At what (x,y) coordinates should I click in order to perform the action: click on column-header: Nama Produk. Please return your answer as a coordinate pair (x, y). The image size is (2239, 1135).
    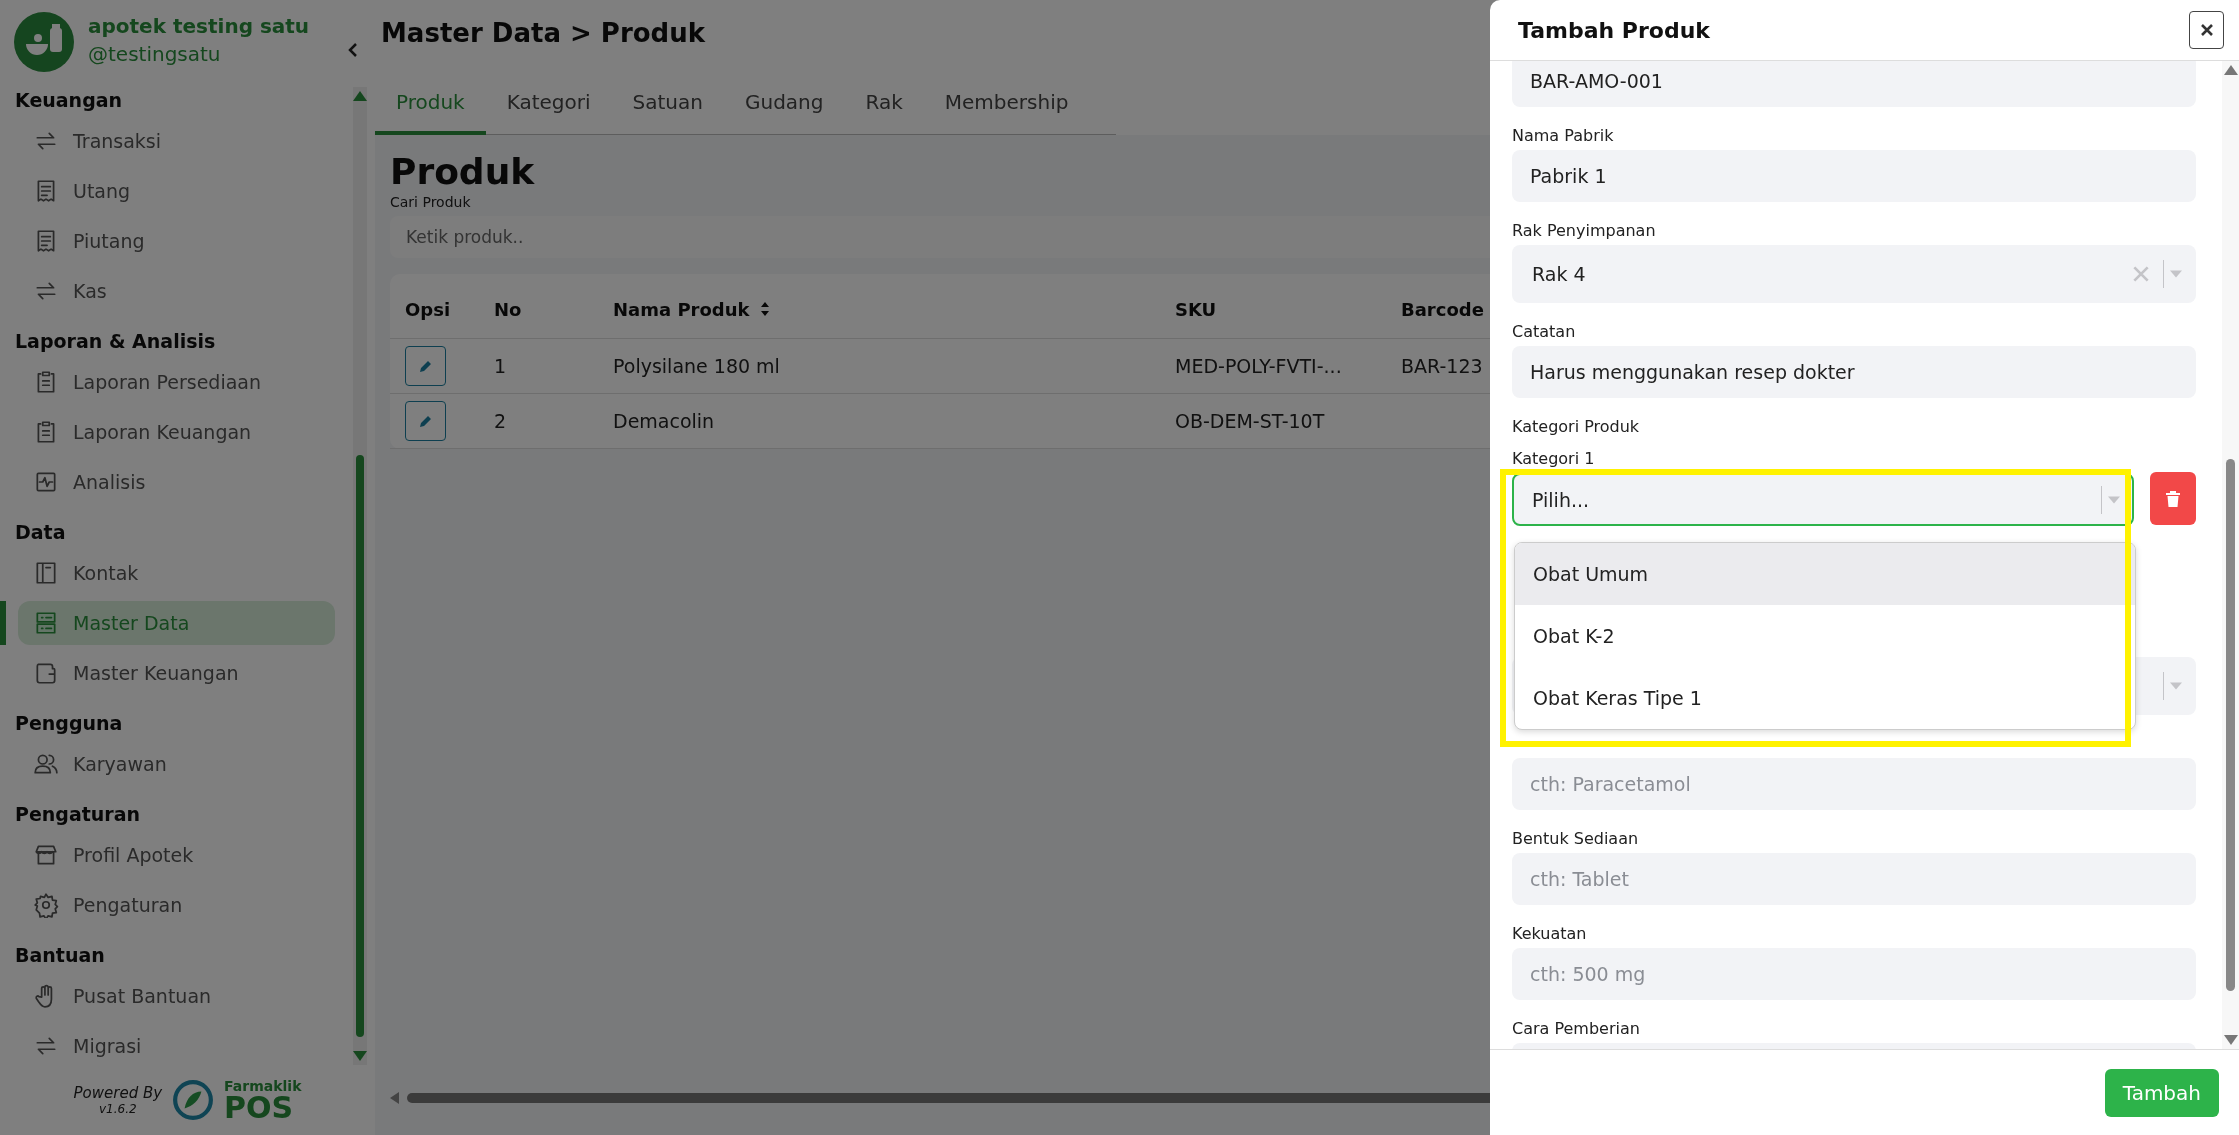
    Looking at the image, I should click on (894, 309).